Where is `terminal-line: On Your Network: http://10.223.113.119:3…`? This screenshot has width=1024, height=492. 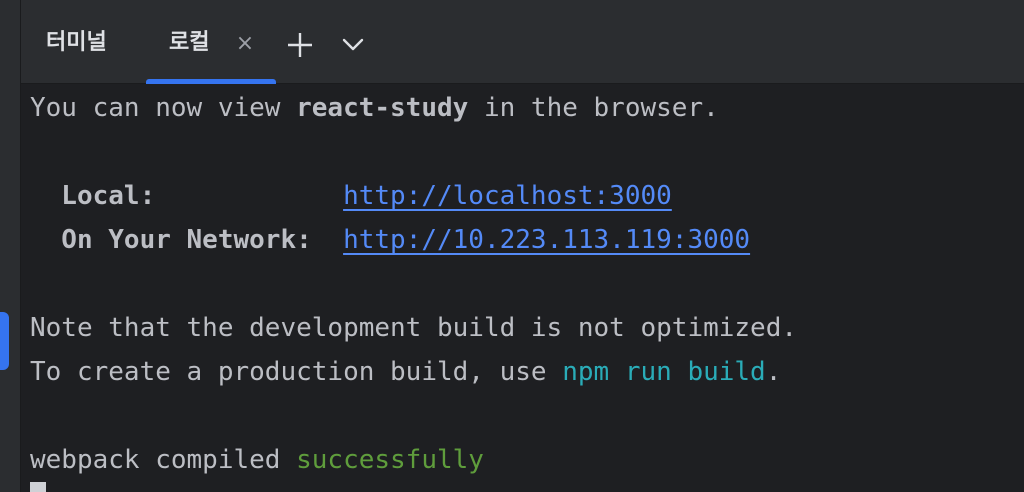 terminal-line: On Your Network: http://10.223.113.119:3… is located at coordinates (390, 240).